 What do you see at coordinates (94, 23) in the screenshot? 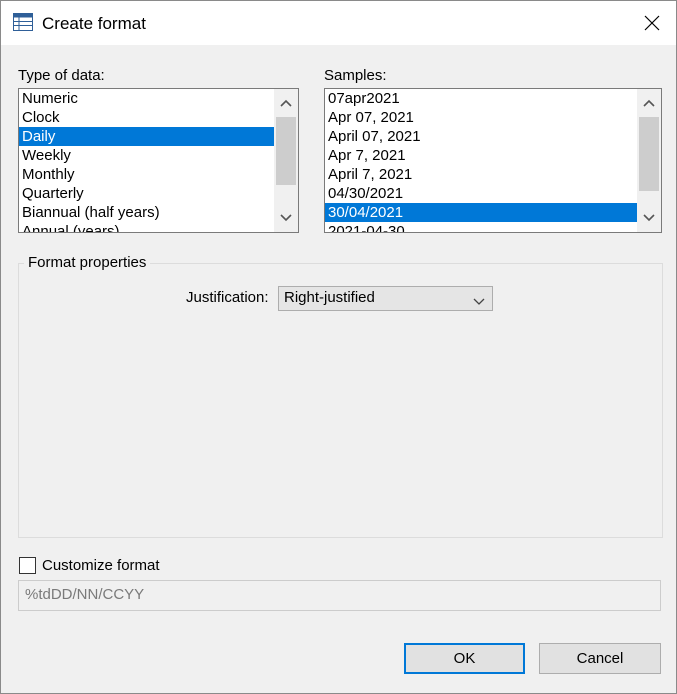
I see `dialog-title: Create format` at bounding box center [94, 23].